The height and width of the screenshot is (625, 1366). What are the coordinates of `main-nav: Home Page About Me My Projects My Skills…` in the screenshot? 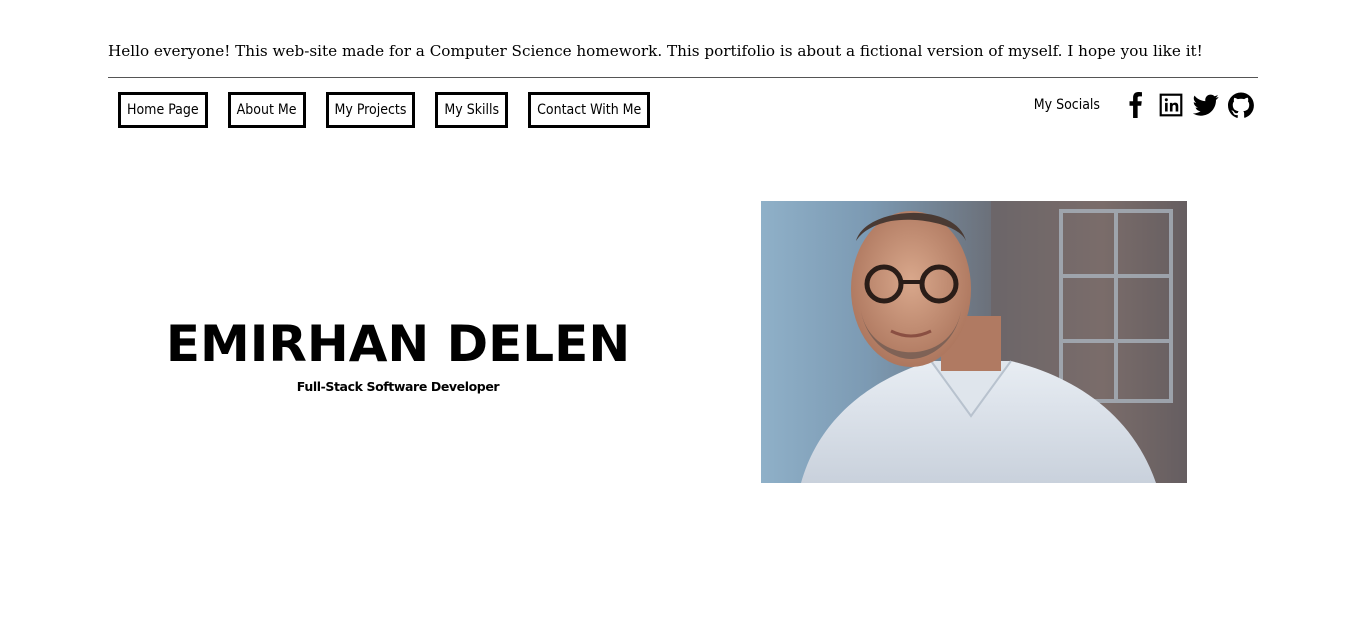 It's located at (384, 110).